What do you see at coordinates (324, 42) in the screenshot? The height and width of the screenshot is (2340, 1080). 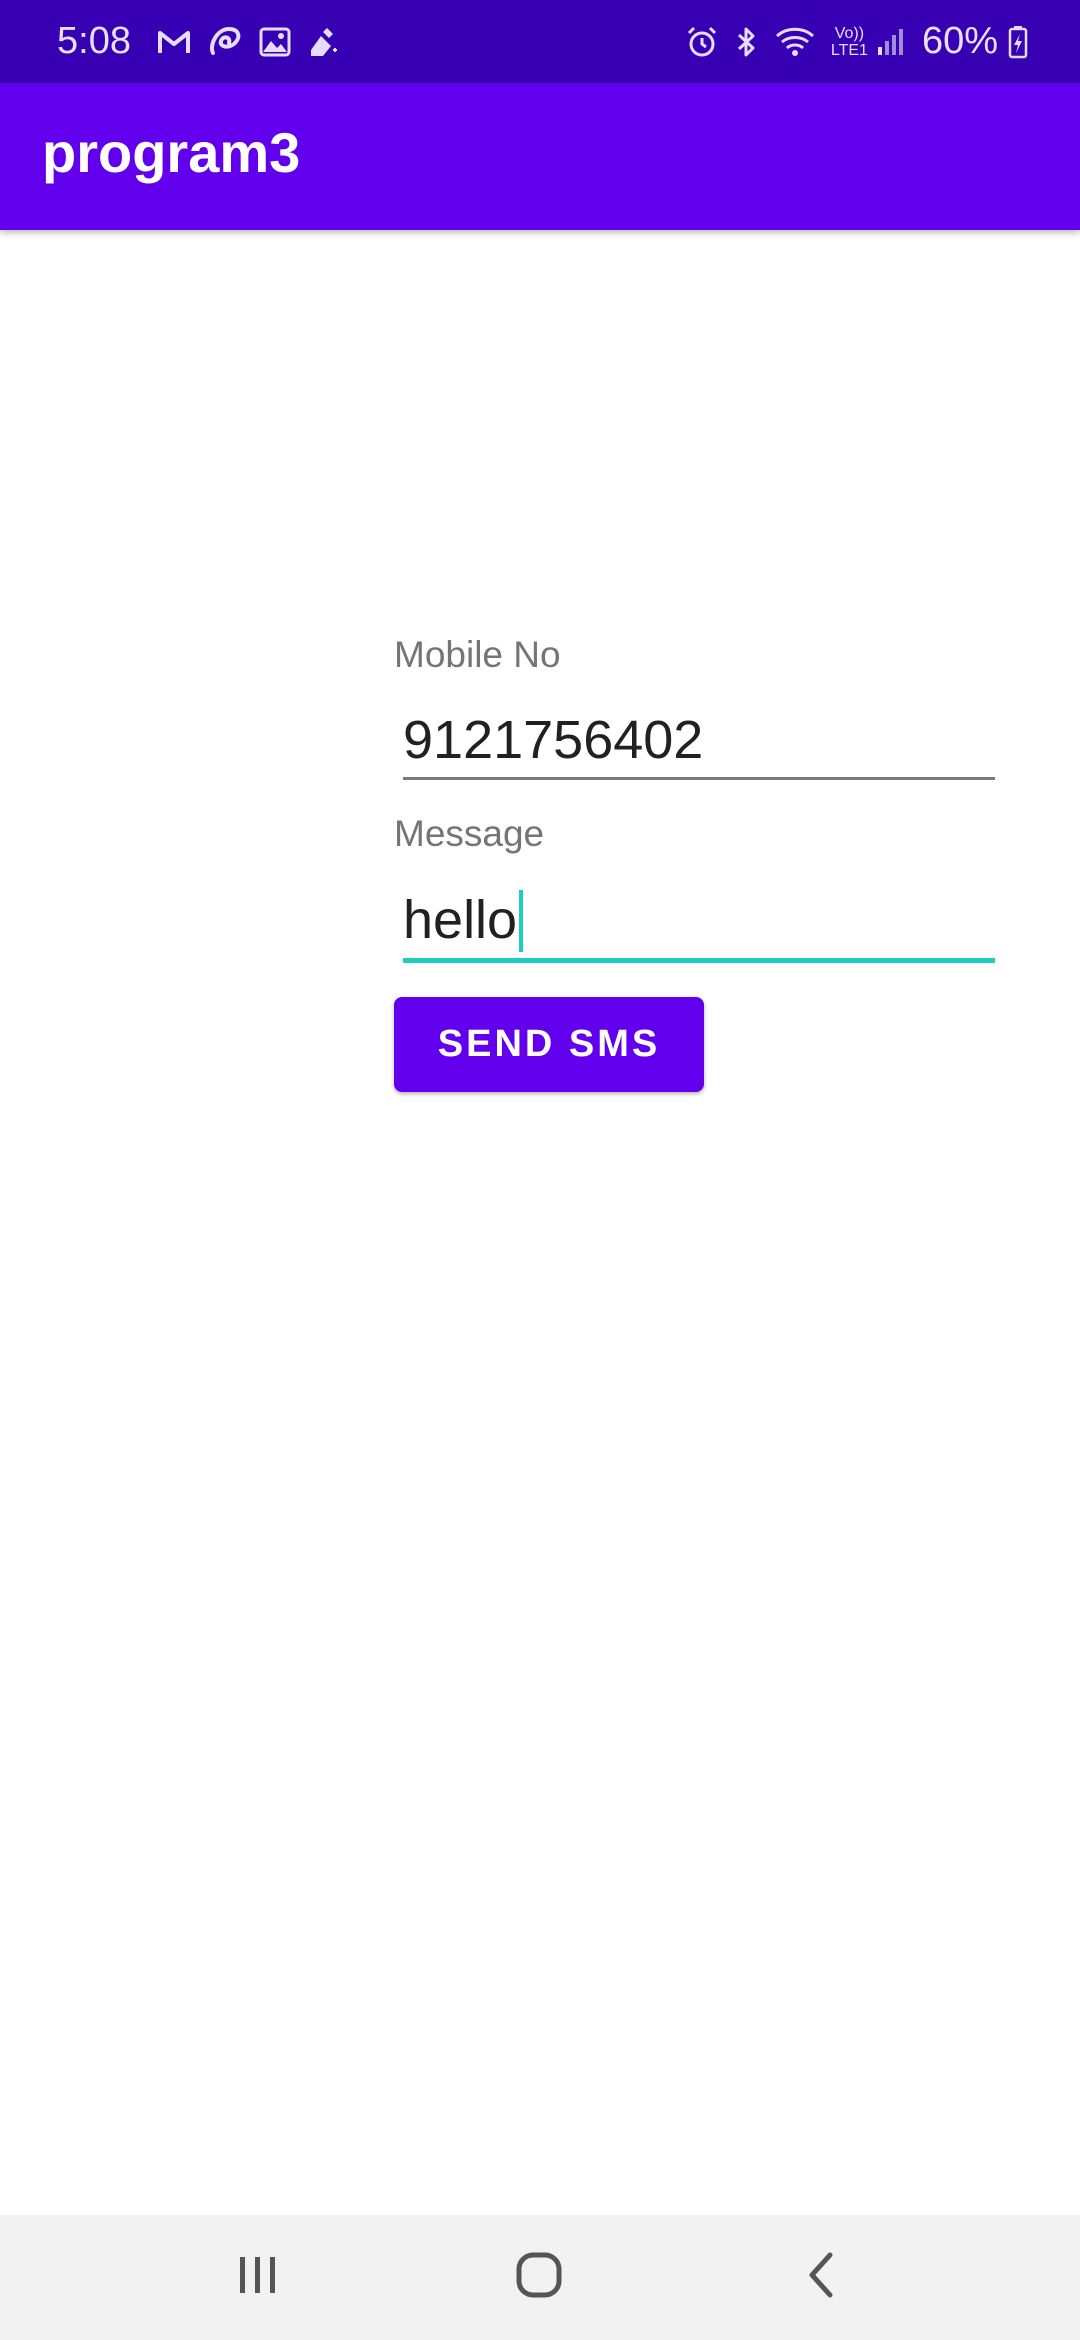 I see `cleaner-icon` at bounding box center [324, 42].